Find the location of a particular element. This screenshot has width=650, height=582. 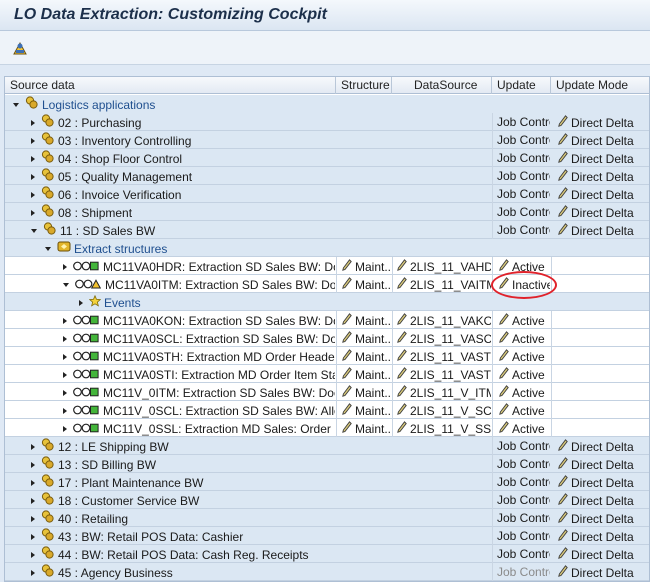

column-header-structure: Structure is located at coordinates (364, 85).